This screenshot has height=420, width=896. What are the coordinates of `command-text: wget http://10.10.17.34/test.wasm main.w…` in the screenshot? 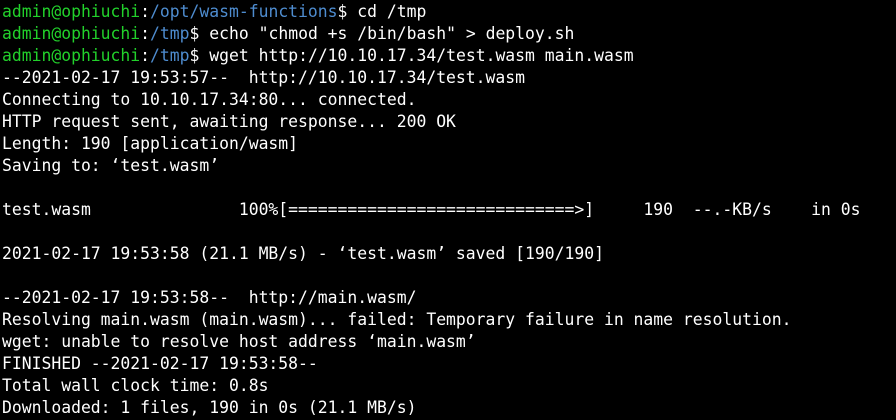 It's located at (421, 55).